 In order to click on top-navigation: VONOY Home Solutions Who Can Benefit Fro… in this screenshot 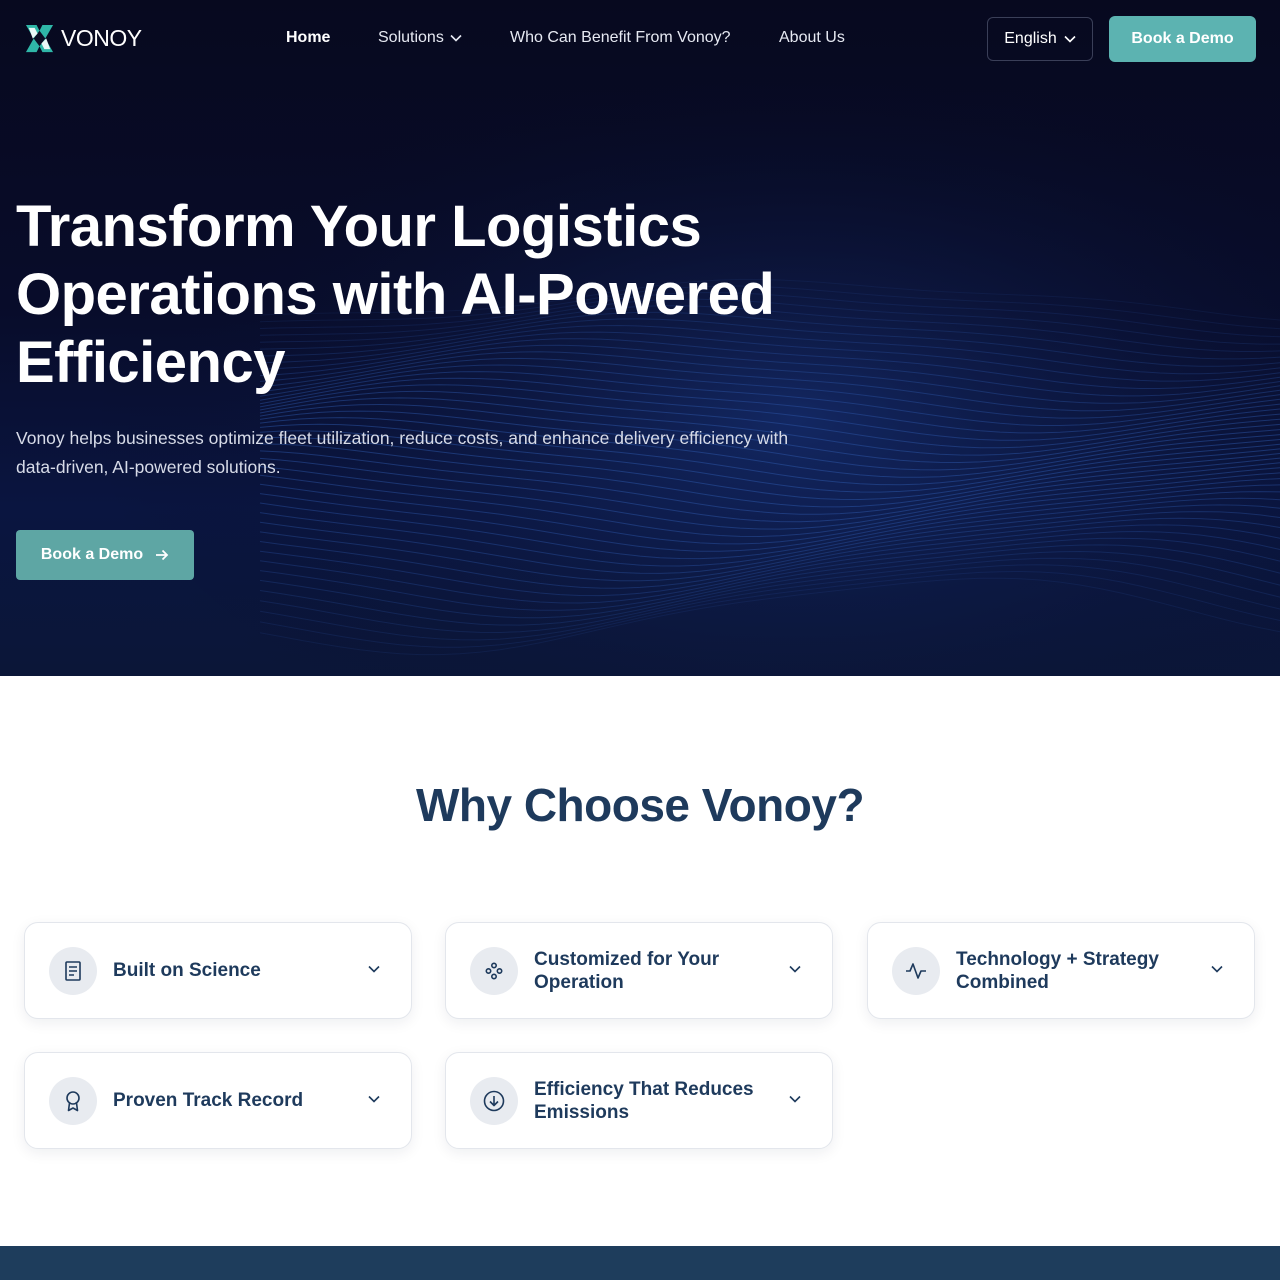, I will do `click(640, 39)`.